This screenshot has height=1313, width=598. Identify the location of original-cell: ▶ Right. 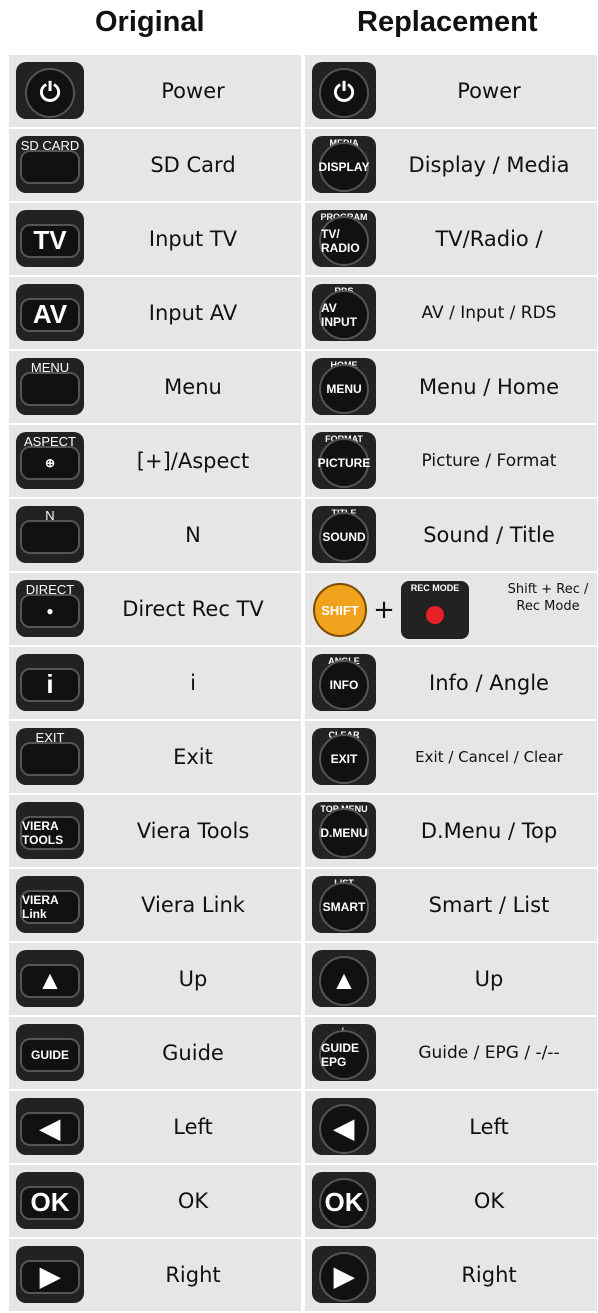
(155, 1275).